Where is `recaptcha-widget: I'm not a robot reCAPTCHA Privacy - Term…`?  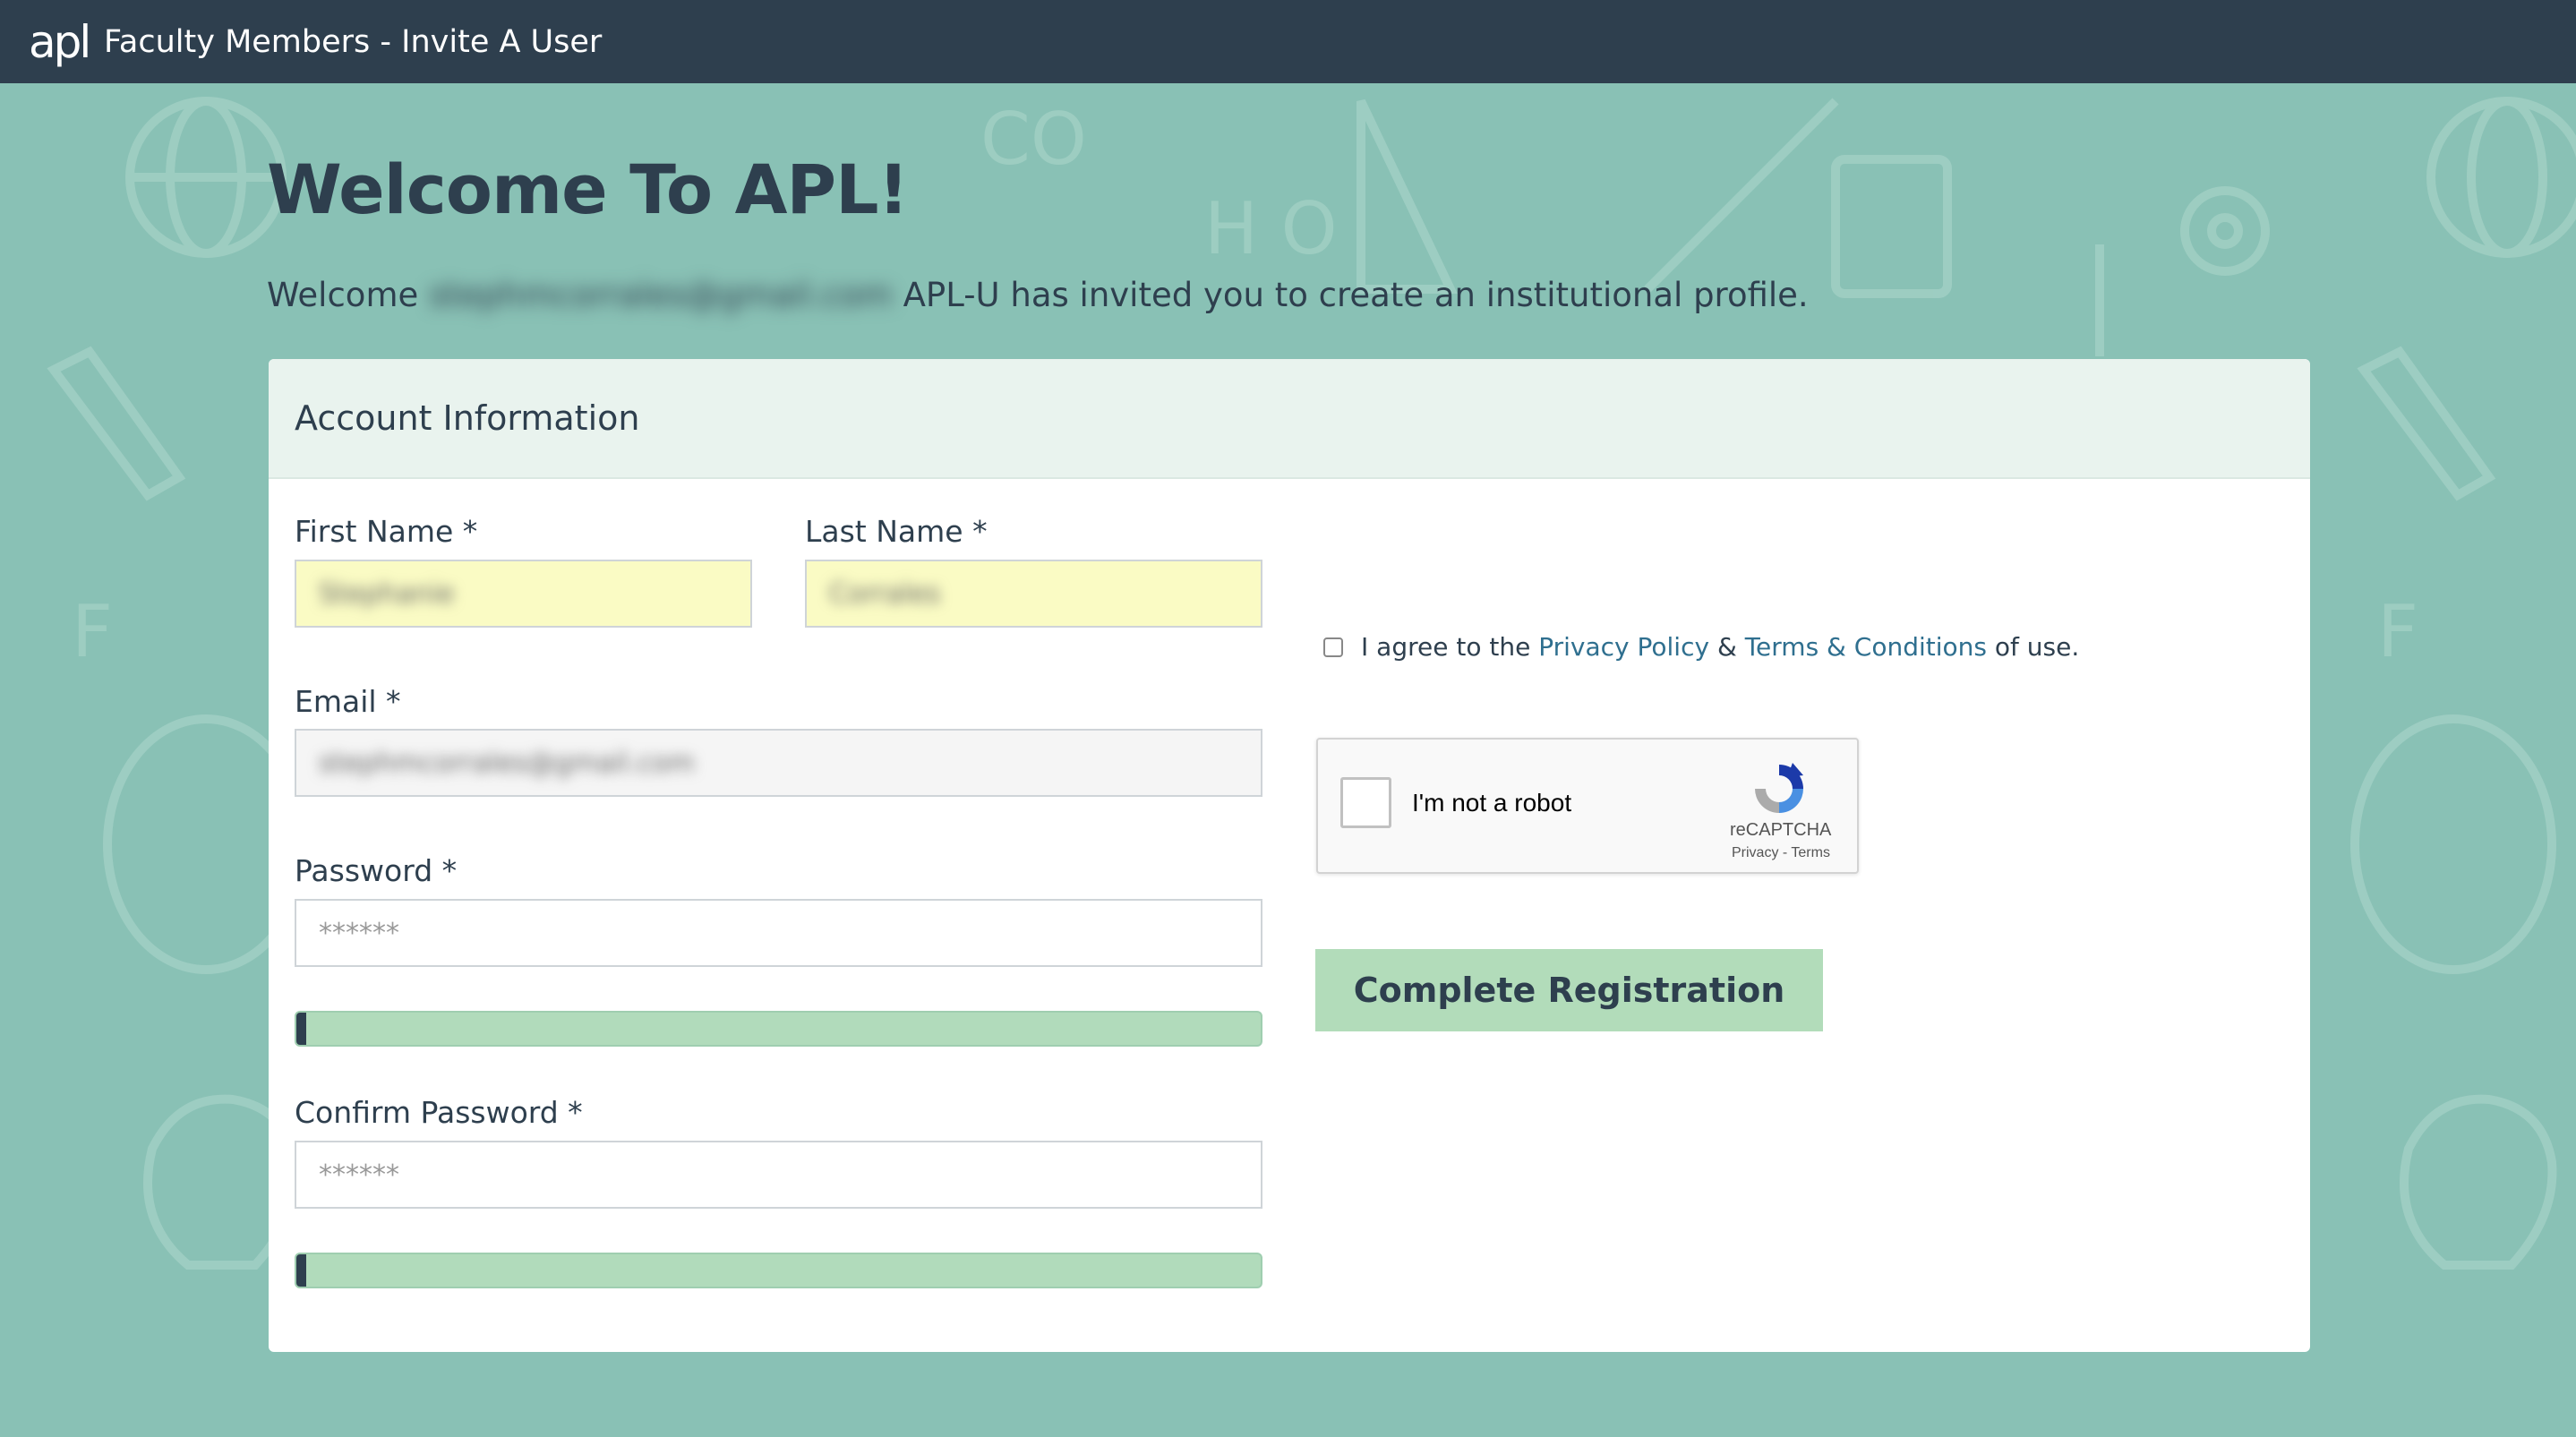 recaptcha-widget: I'm not a robot reCAPTCHA Privacy - Term… is located at coordinates (1587, 806).